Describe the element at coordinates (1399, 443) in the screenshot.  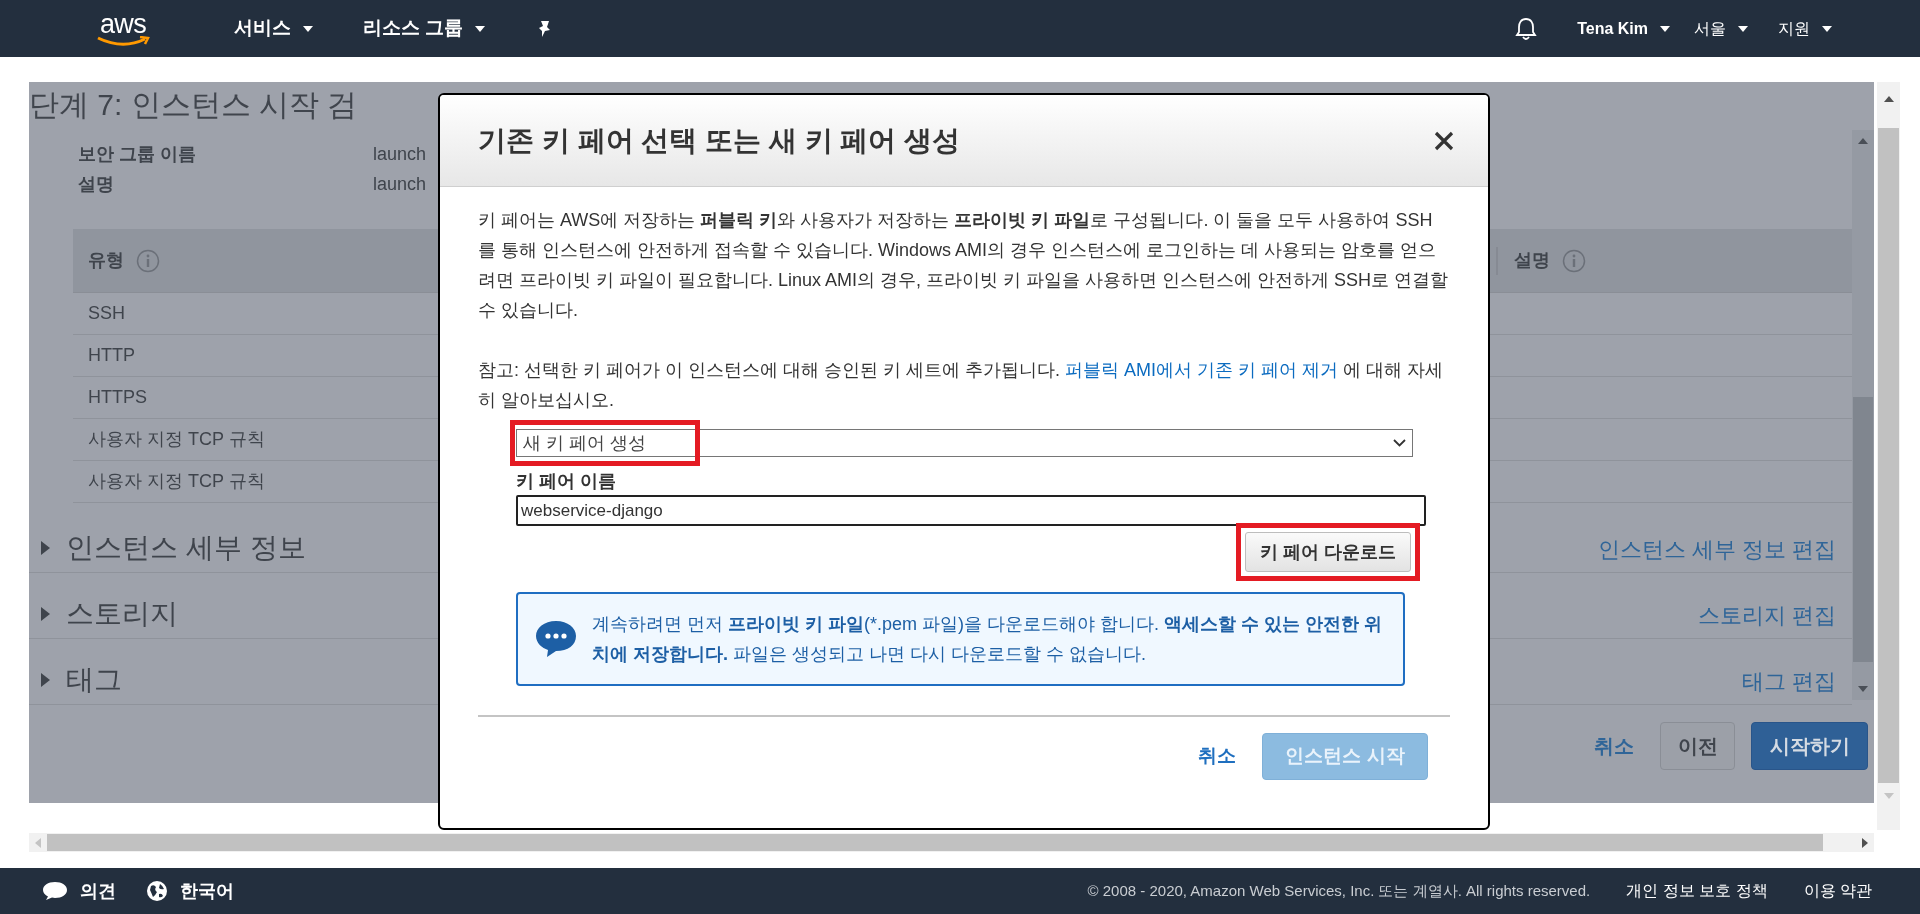
I see `chevron-down-icon` at that location.